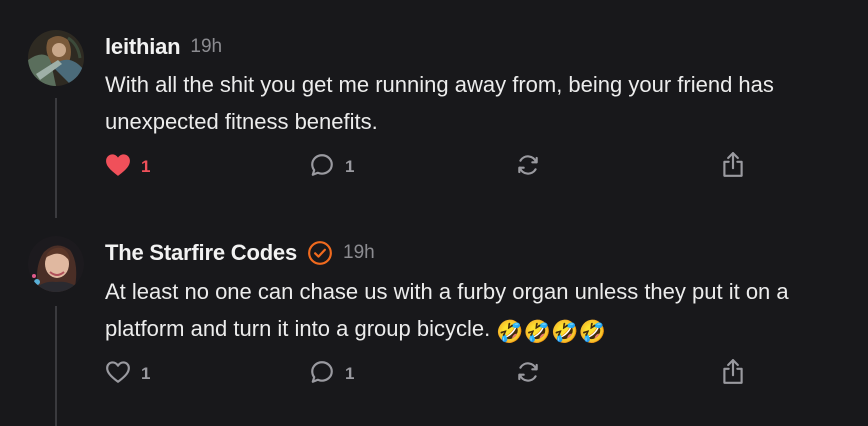  I want to click on post-header: leithian 19h, so click(163, 47).